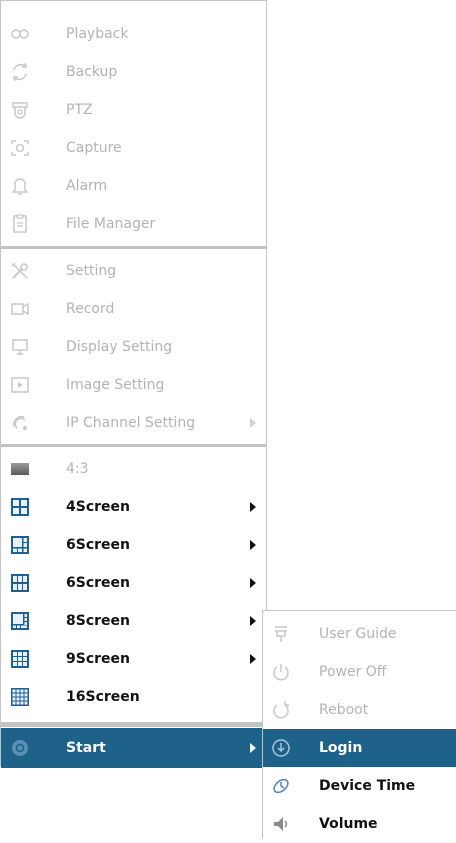  What do you see at coordinates (98, 621) in the screenshot?
I see `menu-item-label: 8Screen` at bounding box center [98, 621].